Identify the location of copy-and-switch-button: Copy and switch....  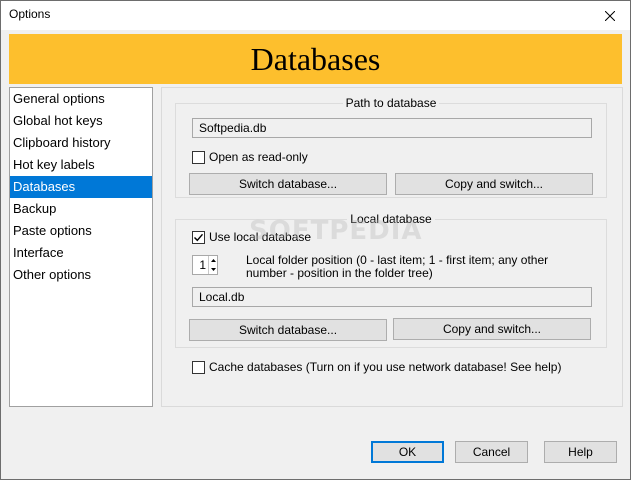
(494, 184).